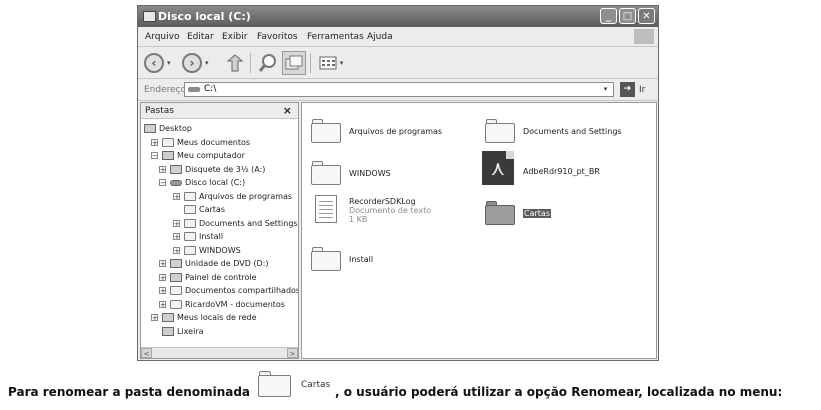 The image size is (821, 410). I want to click on menu-editar: Editar, so click(200, 37).